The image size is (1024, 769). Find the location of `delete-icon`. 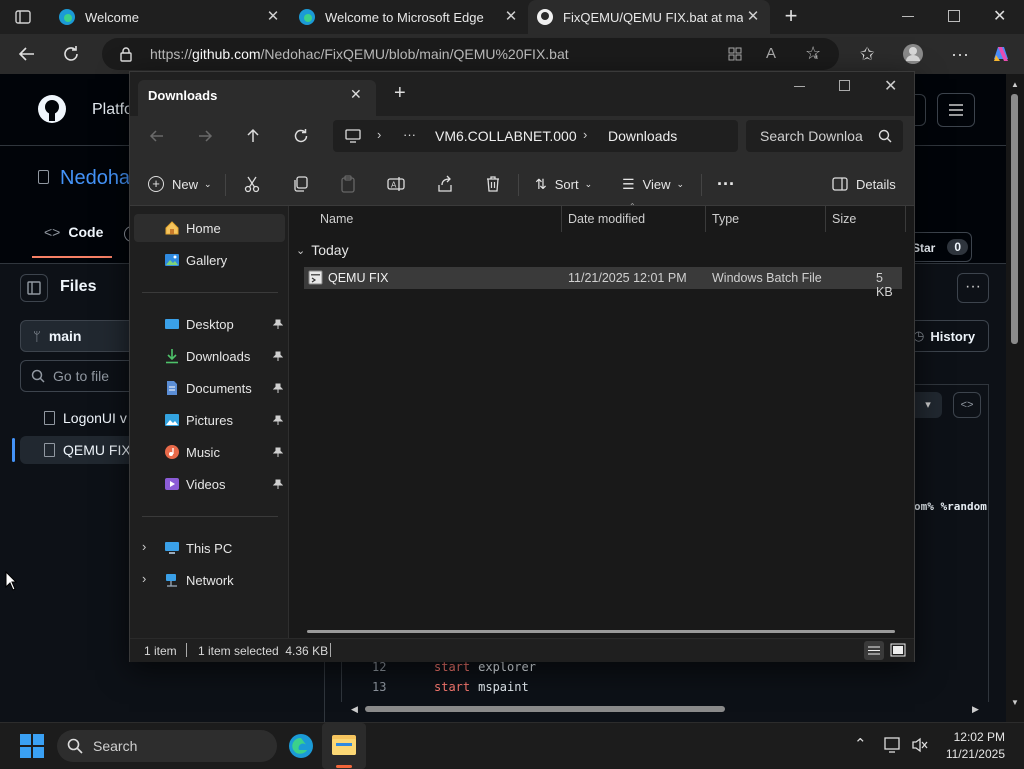

delete-icon is located at coordinates (493, 184).